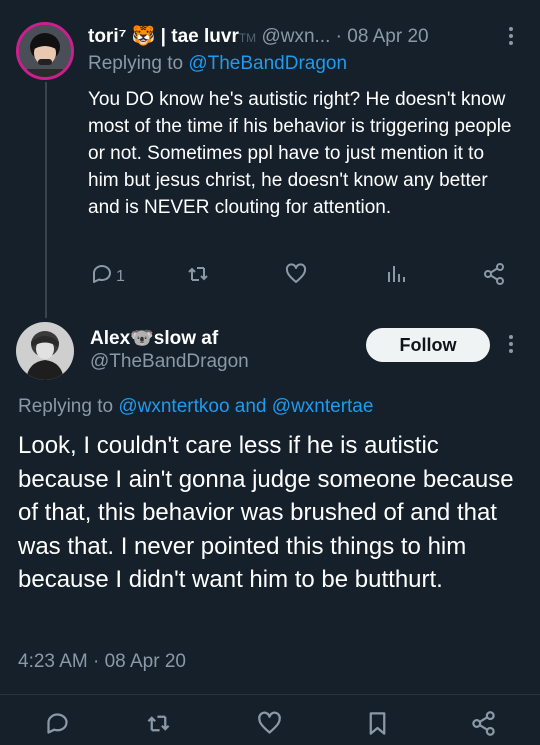 The image size is (540, 745). Describe the element at coordinates (120, 276) in the screenshot. I see `reply-count: 1` at that location.